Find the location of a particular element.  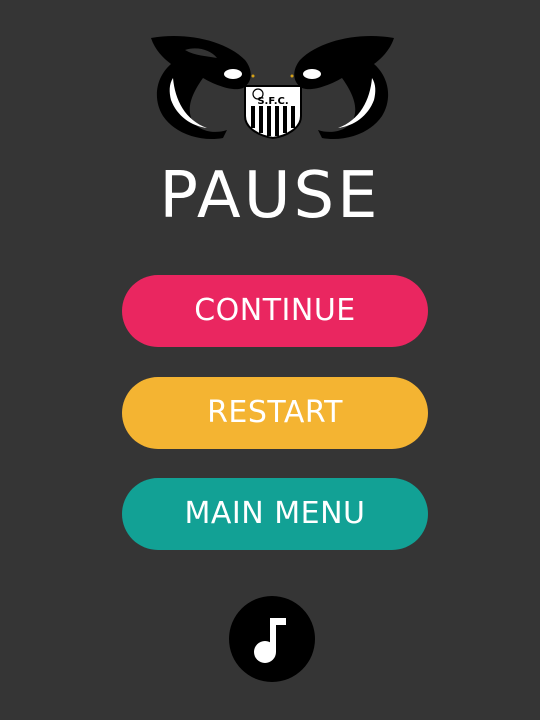

orca-logo-icon: S.F.C. is located at coordinates (272, 88).